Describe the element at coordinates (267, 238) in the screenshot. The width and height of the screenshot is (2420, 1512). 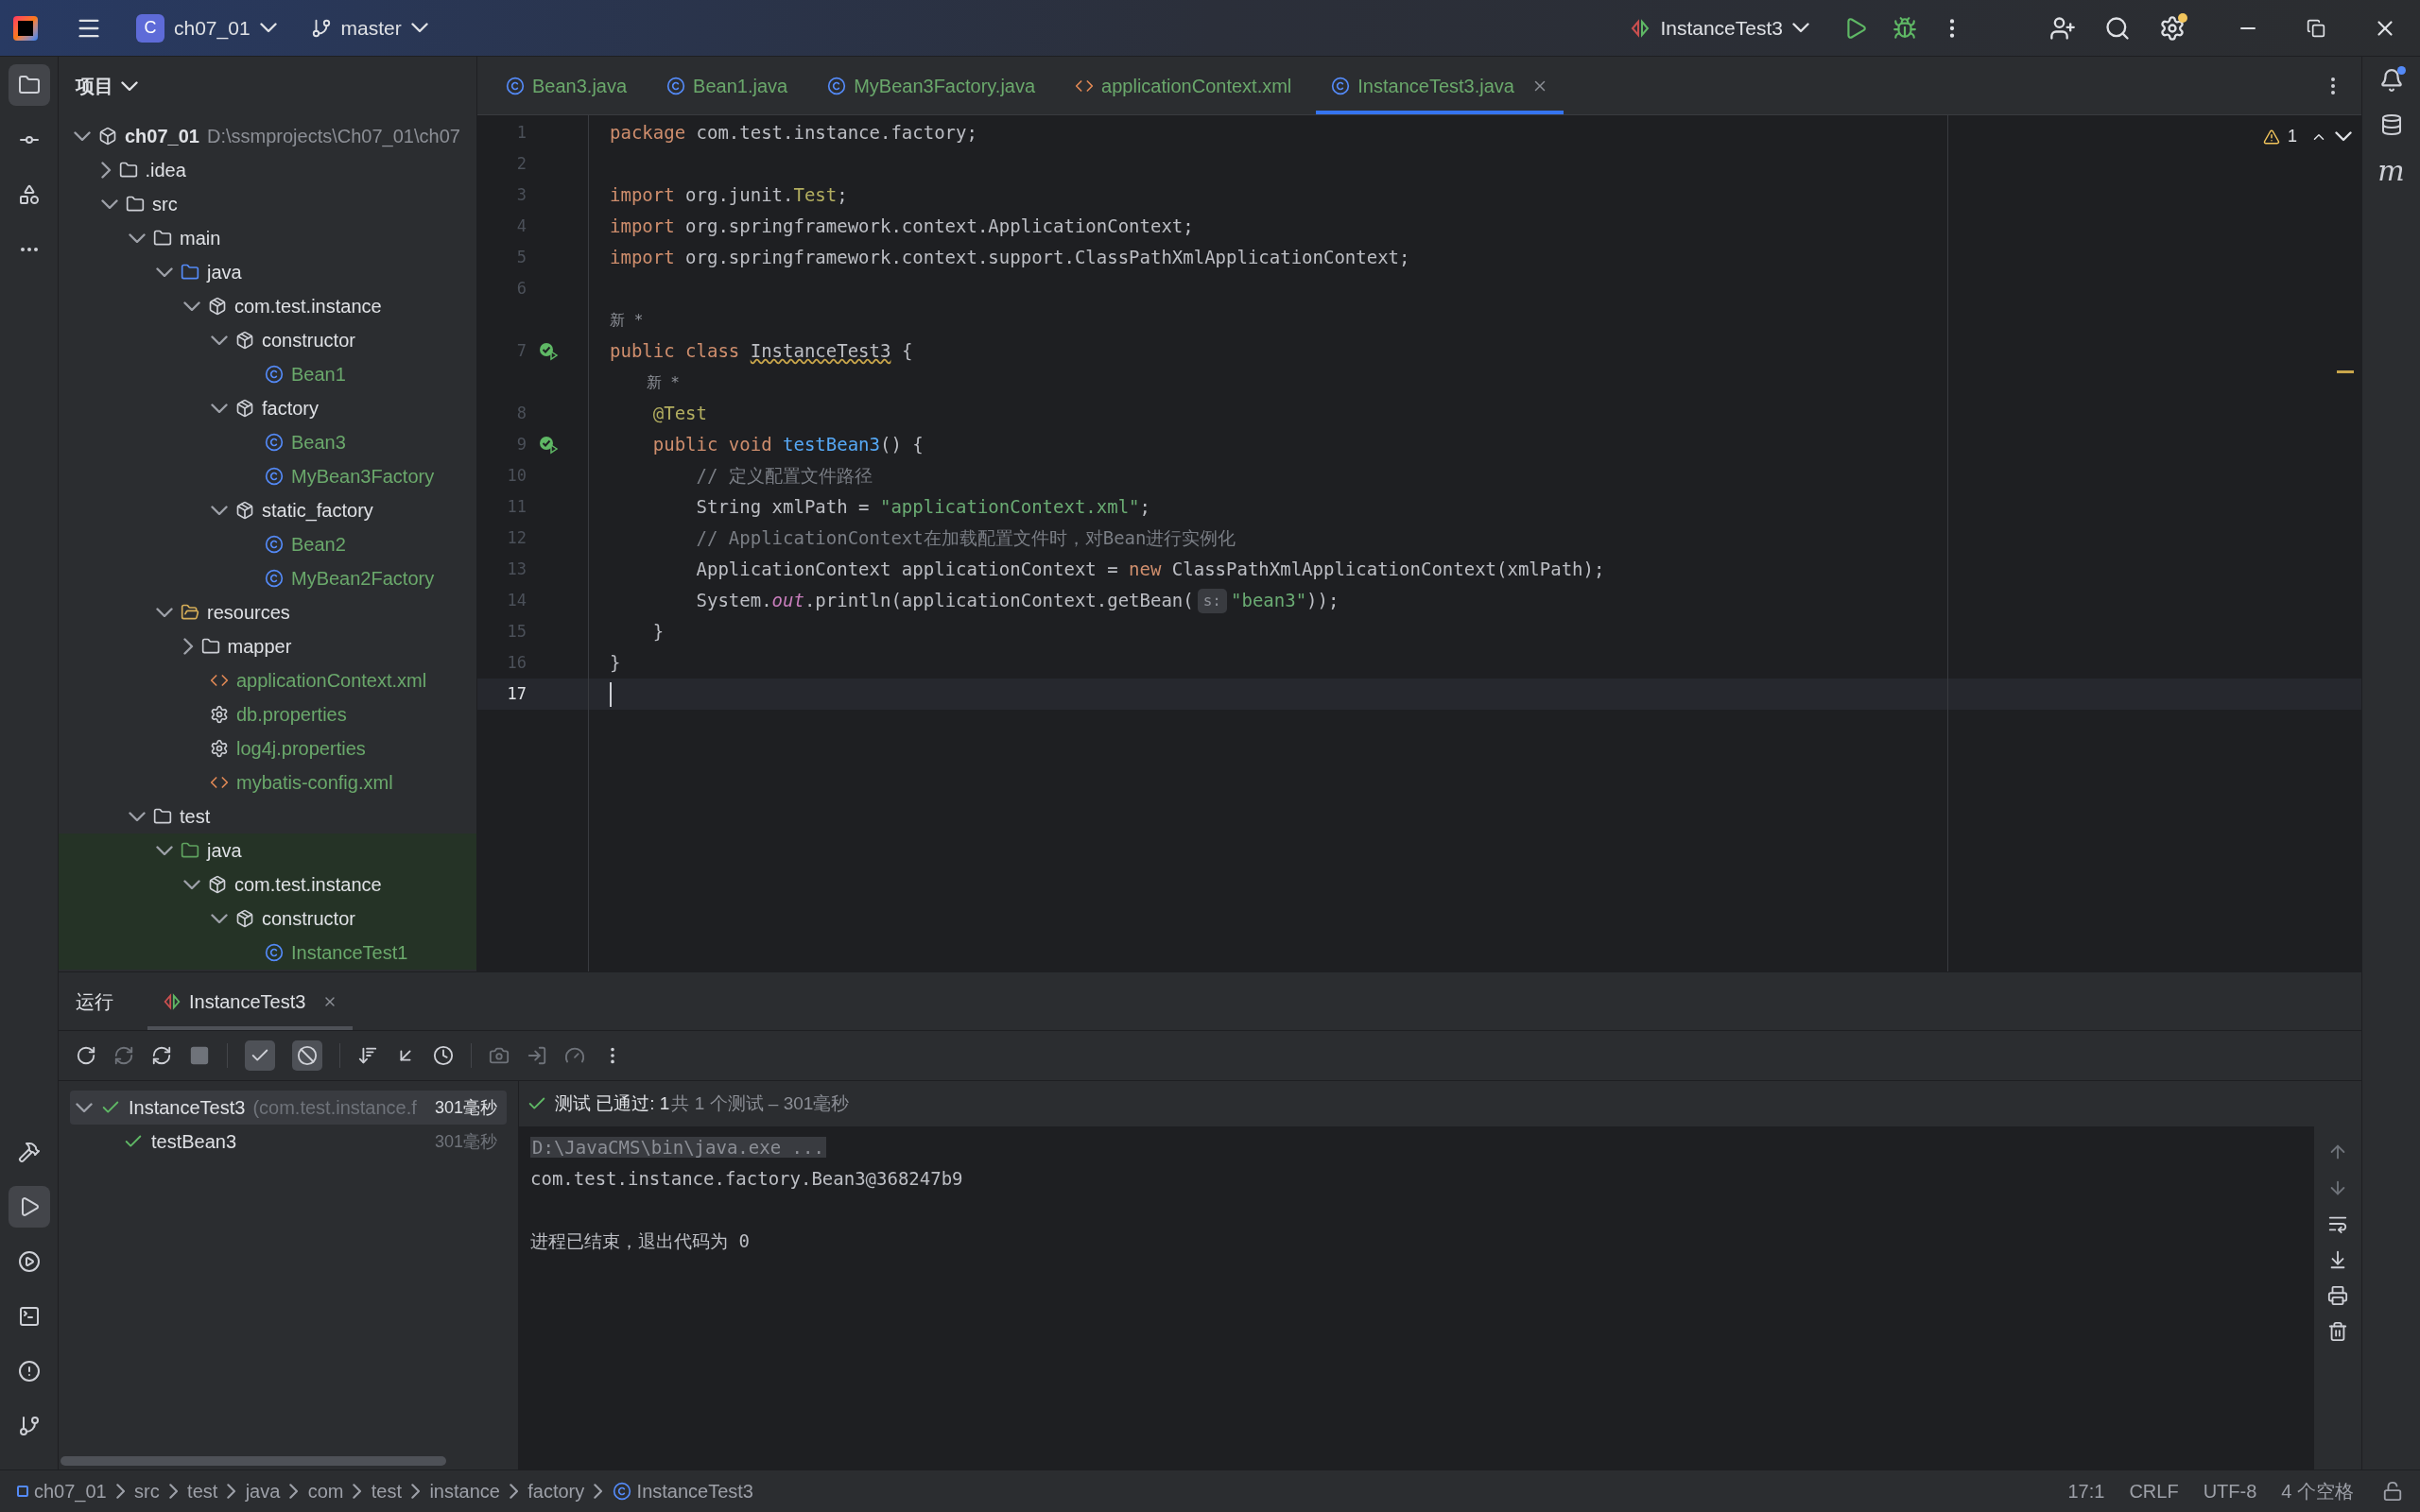
I see `tree-item: main` at that location.